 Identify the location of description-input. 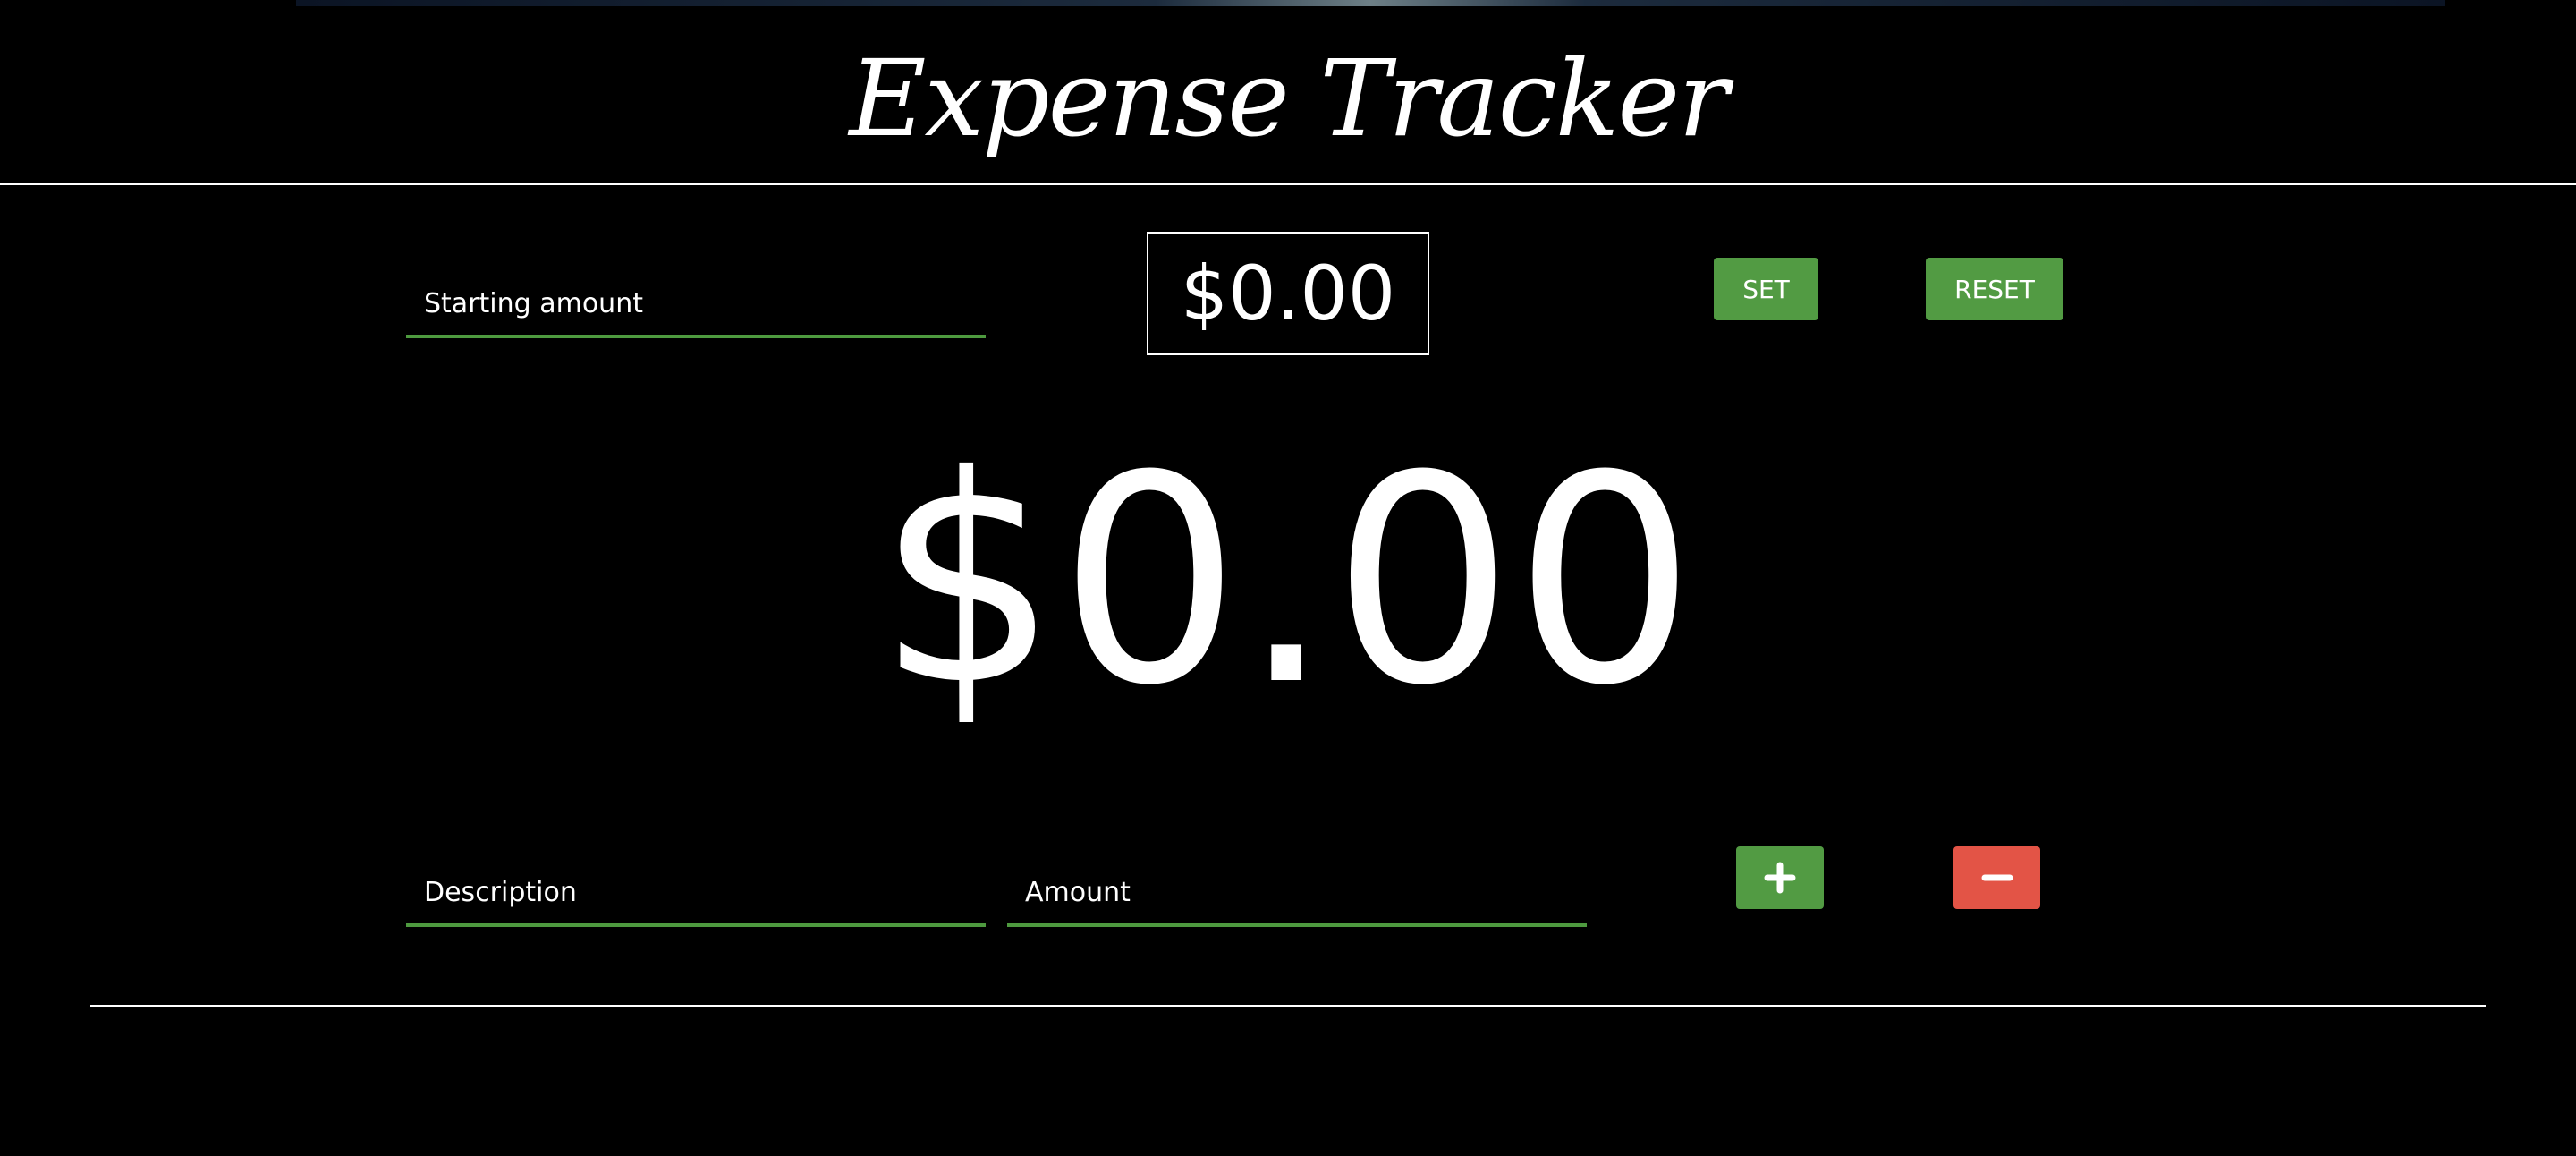
(696, 892).